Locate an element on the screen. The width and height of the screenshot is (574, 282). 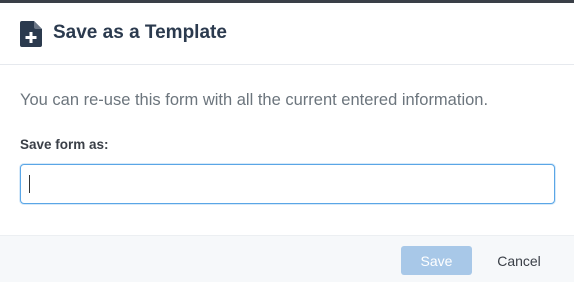
save-button: Save is located at coordinates (436, 260).